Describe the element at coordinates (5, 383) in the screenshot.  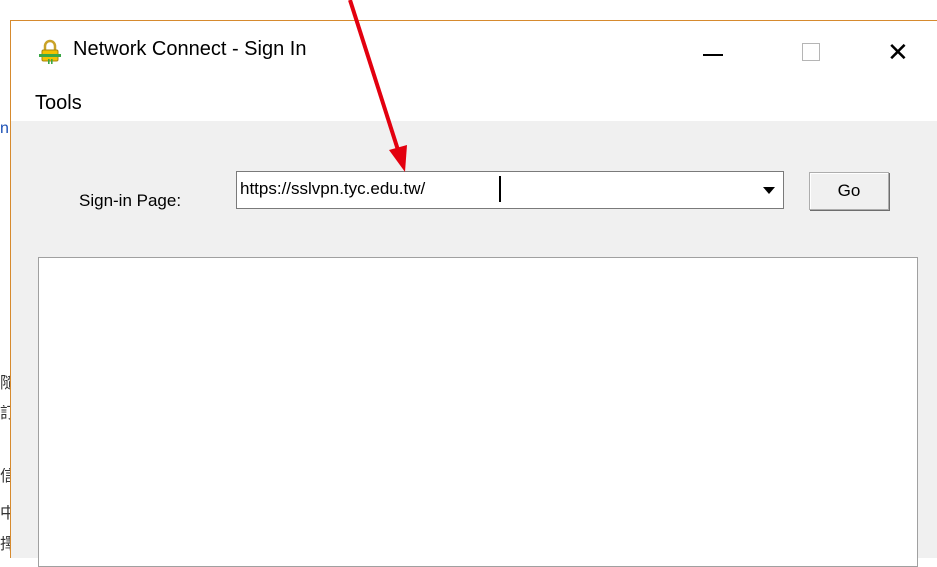
I see `background-text: 隨` at that location.